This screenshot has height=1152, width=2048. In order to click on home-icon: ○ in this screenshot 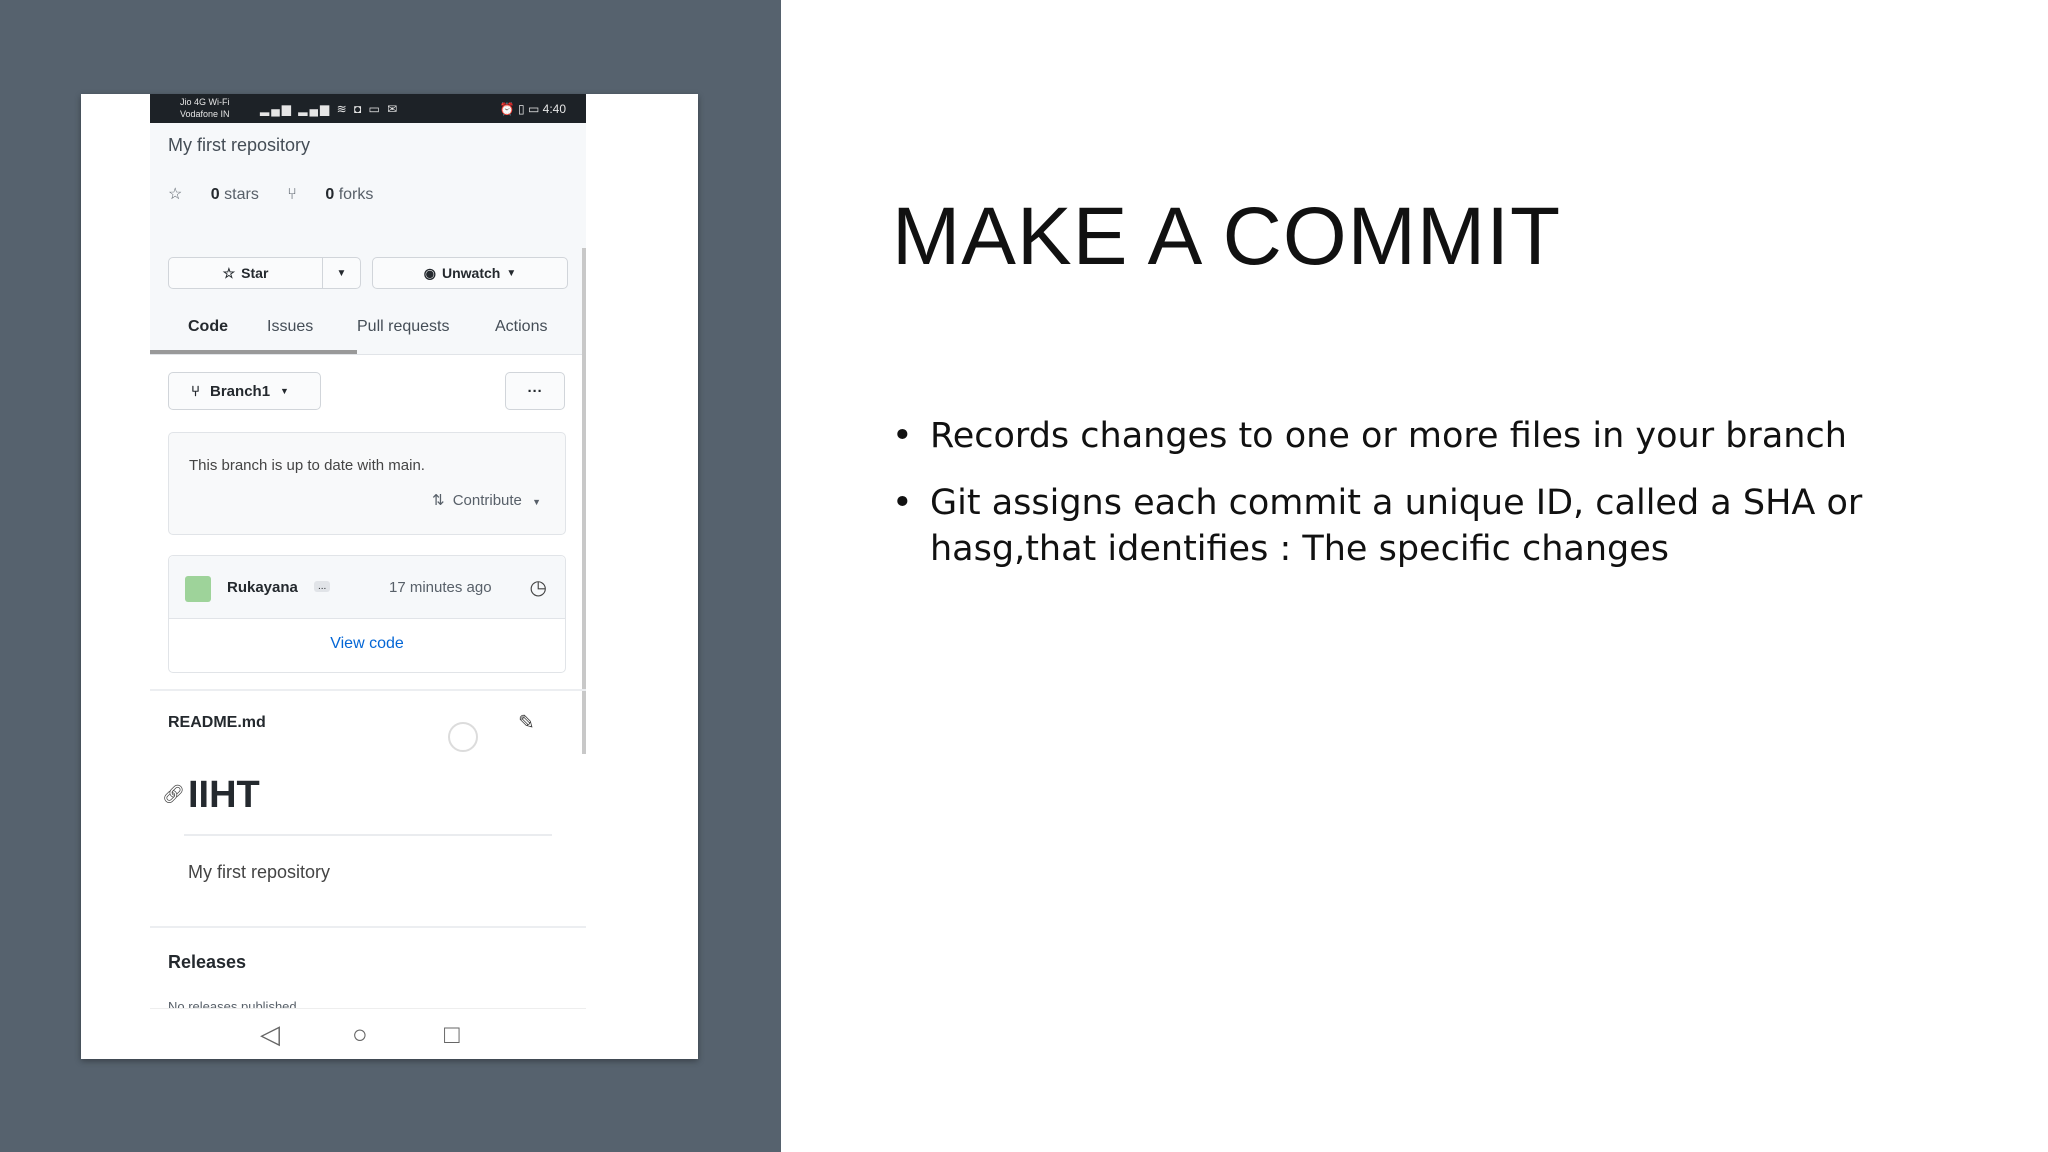, I will do `click(360, 1034)`.